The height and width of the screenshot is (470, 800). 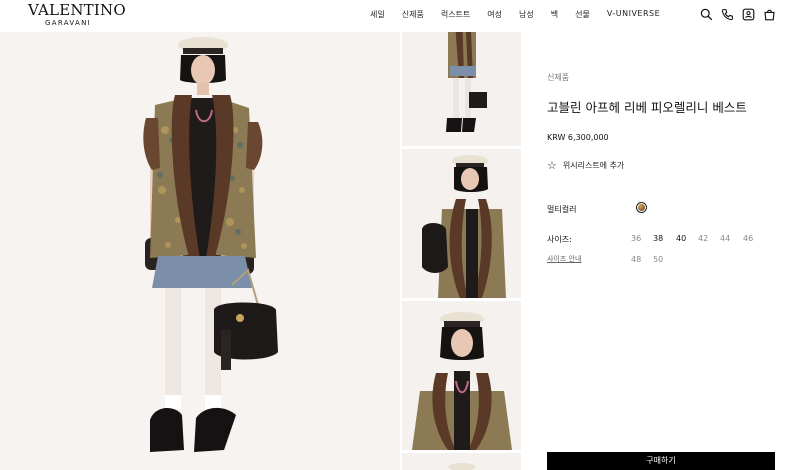 I want to click on wishlist-label: 위시리스트에 추가, so click(x=593, y=165).